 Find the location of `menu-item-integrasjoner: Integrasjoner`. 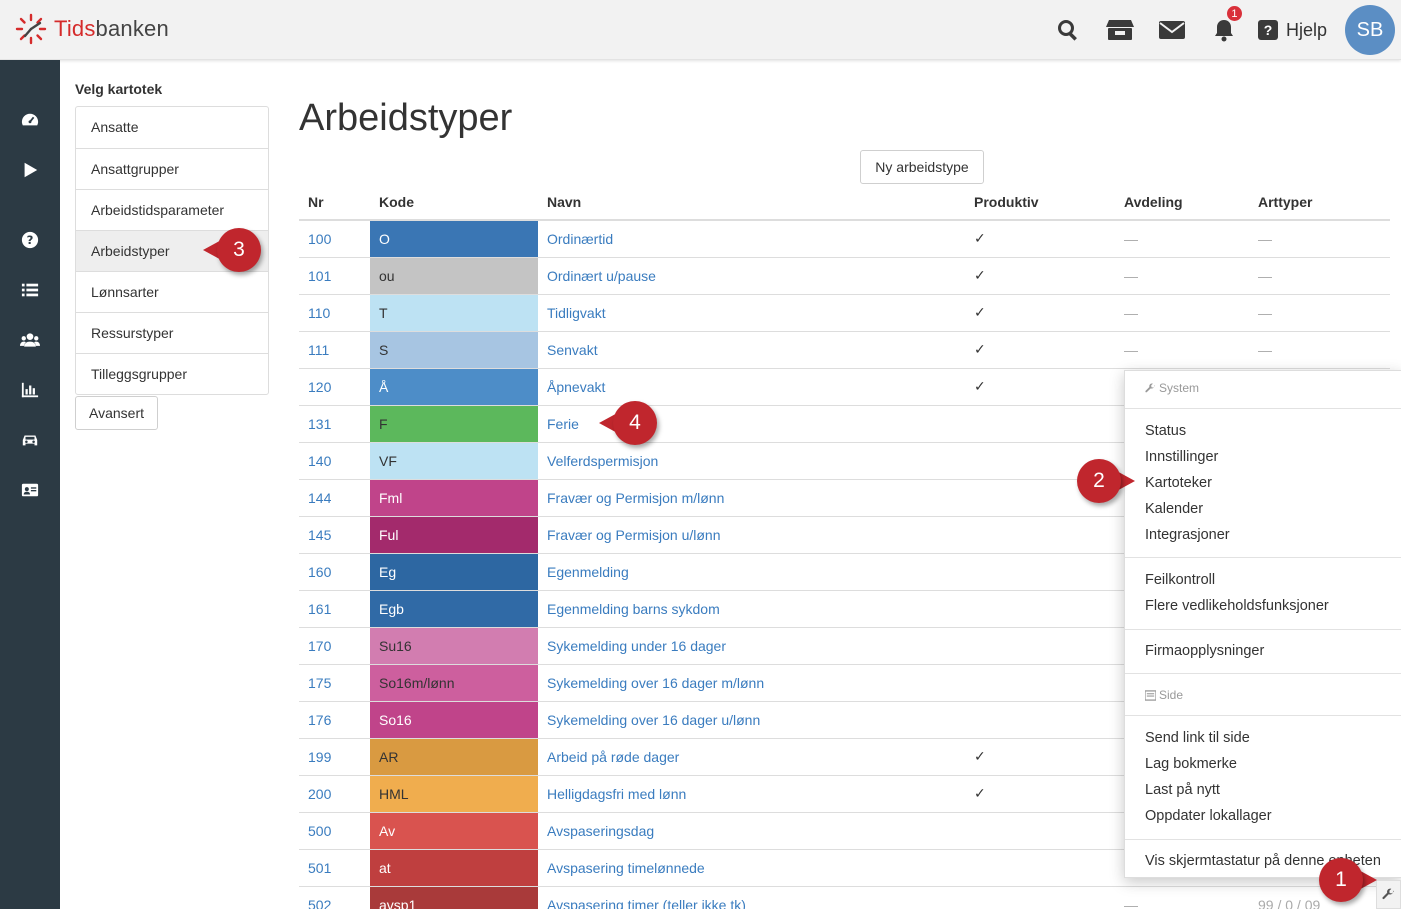

menu-item-integrasjoner: Integrasjoner is located at coordinates (1187, 535).